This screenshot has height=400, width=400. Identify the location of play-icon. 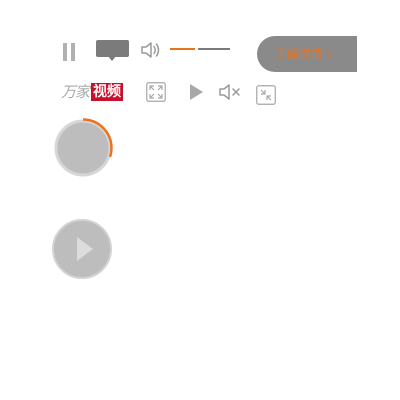
(196, 92).